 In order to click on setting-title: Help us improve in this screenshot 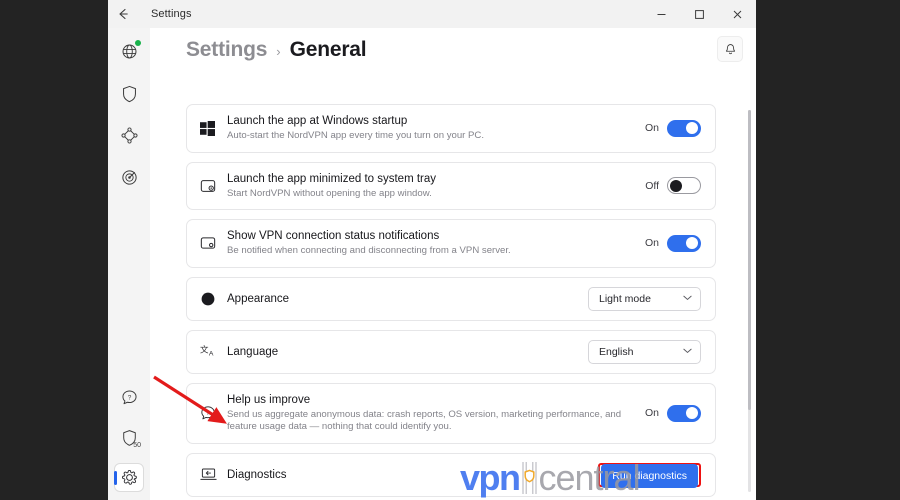, I will do `click(269, 399)`.